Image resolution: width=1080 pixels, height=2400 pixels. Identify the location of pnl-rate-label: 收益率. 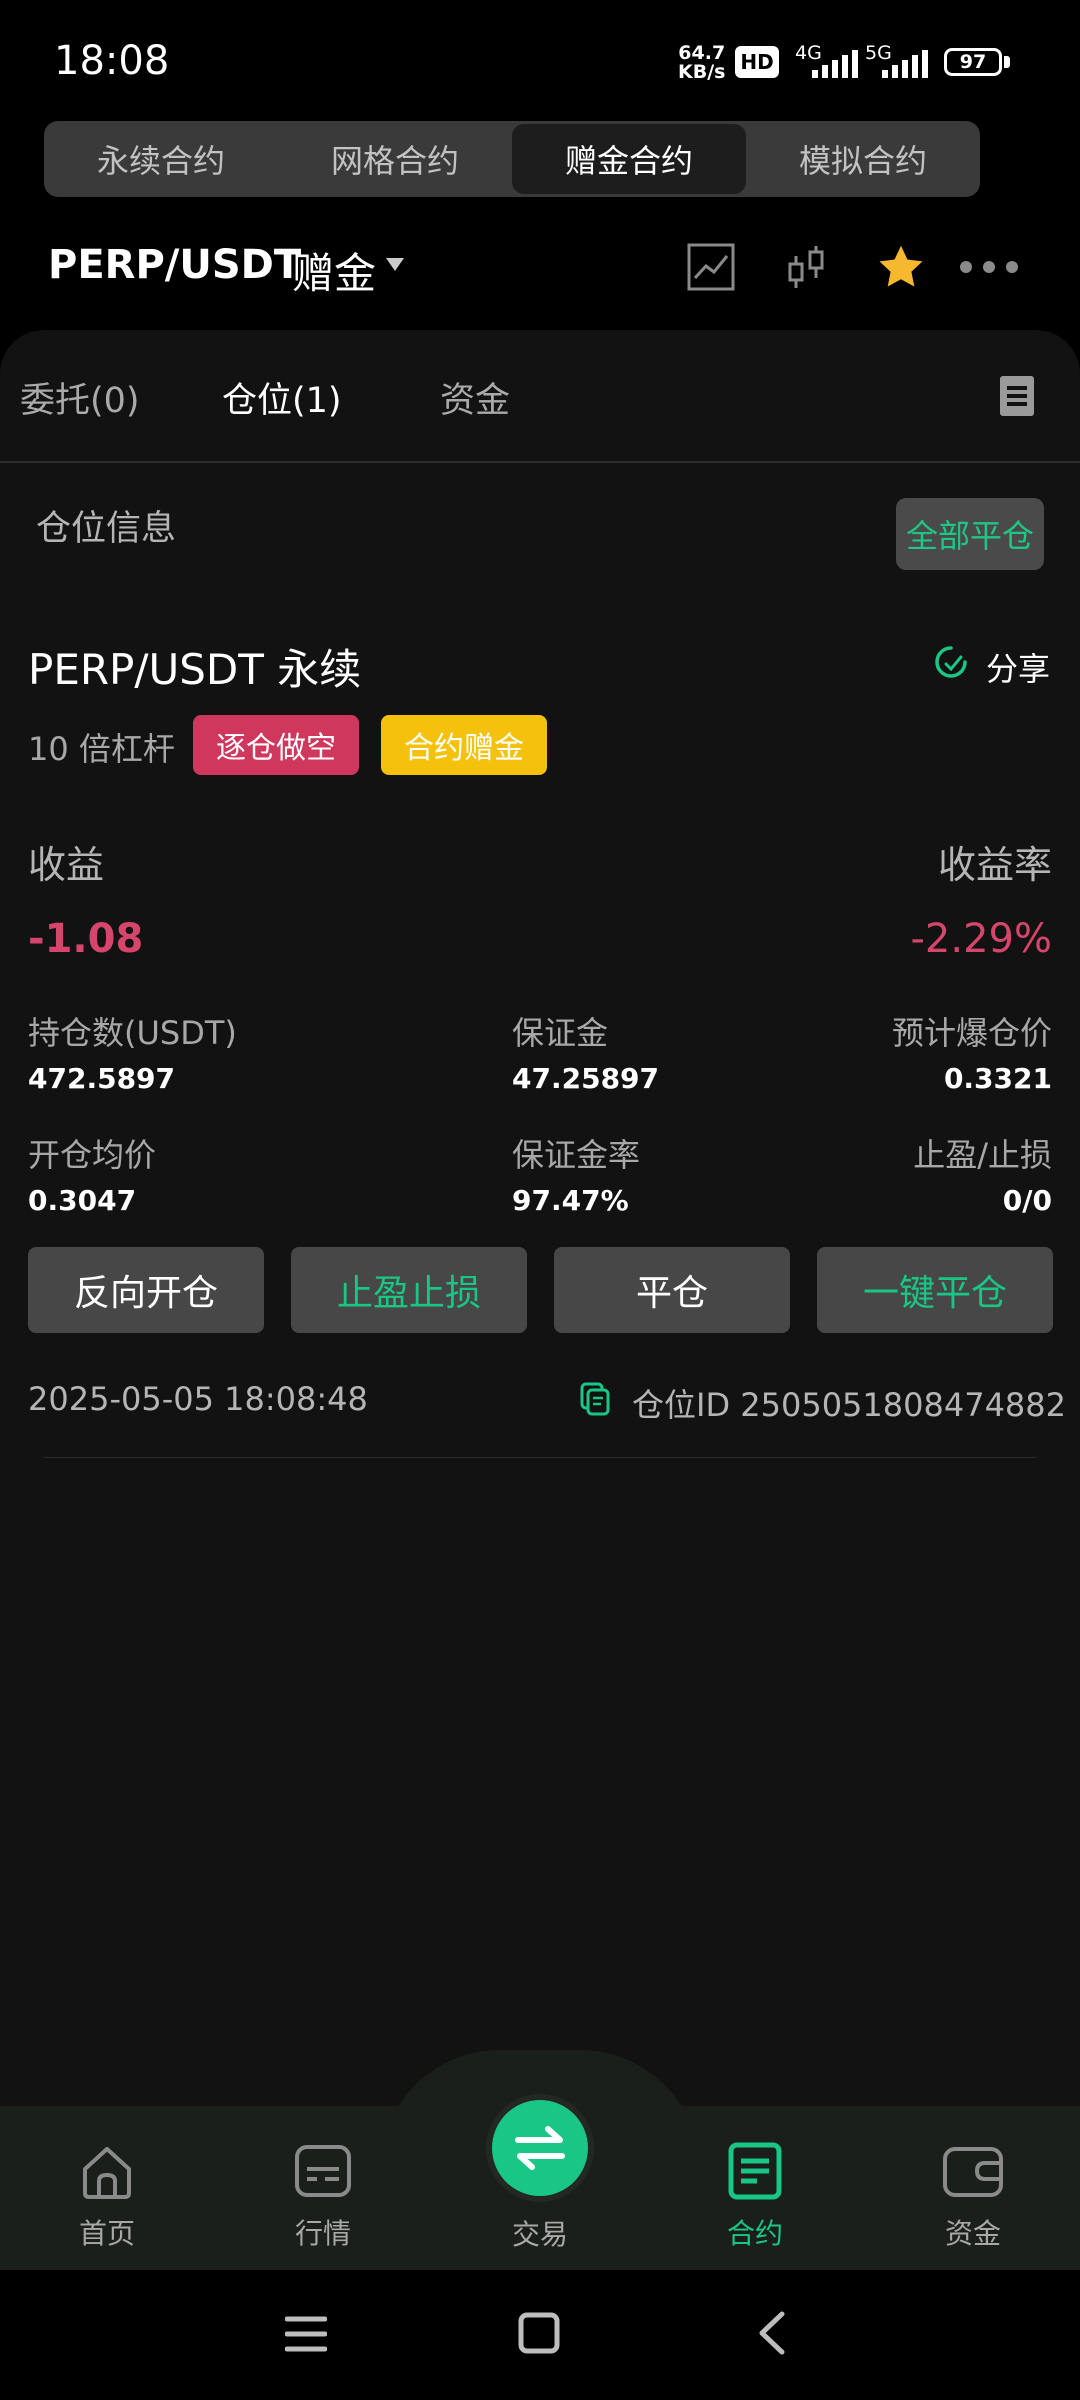
(994, 865).